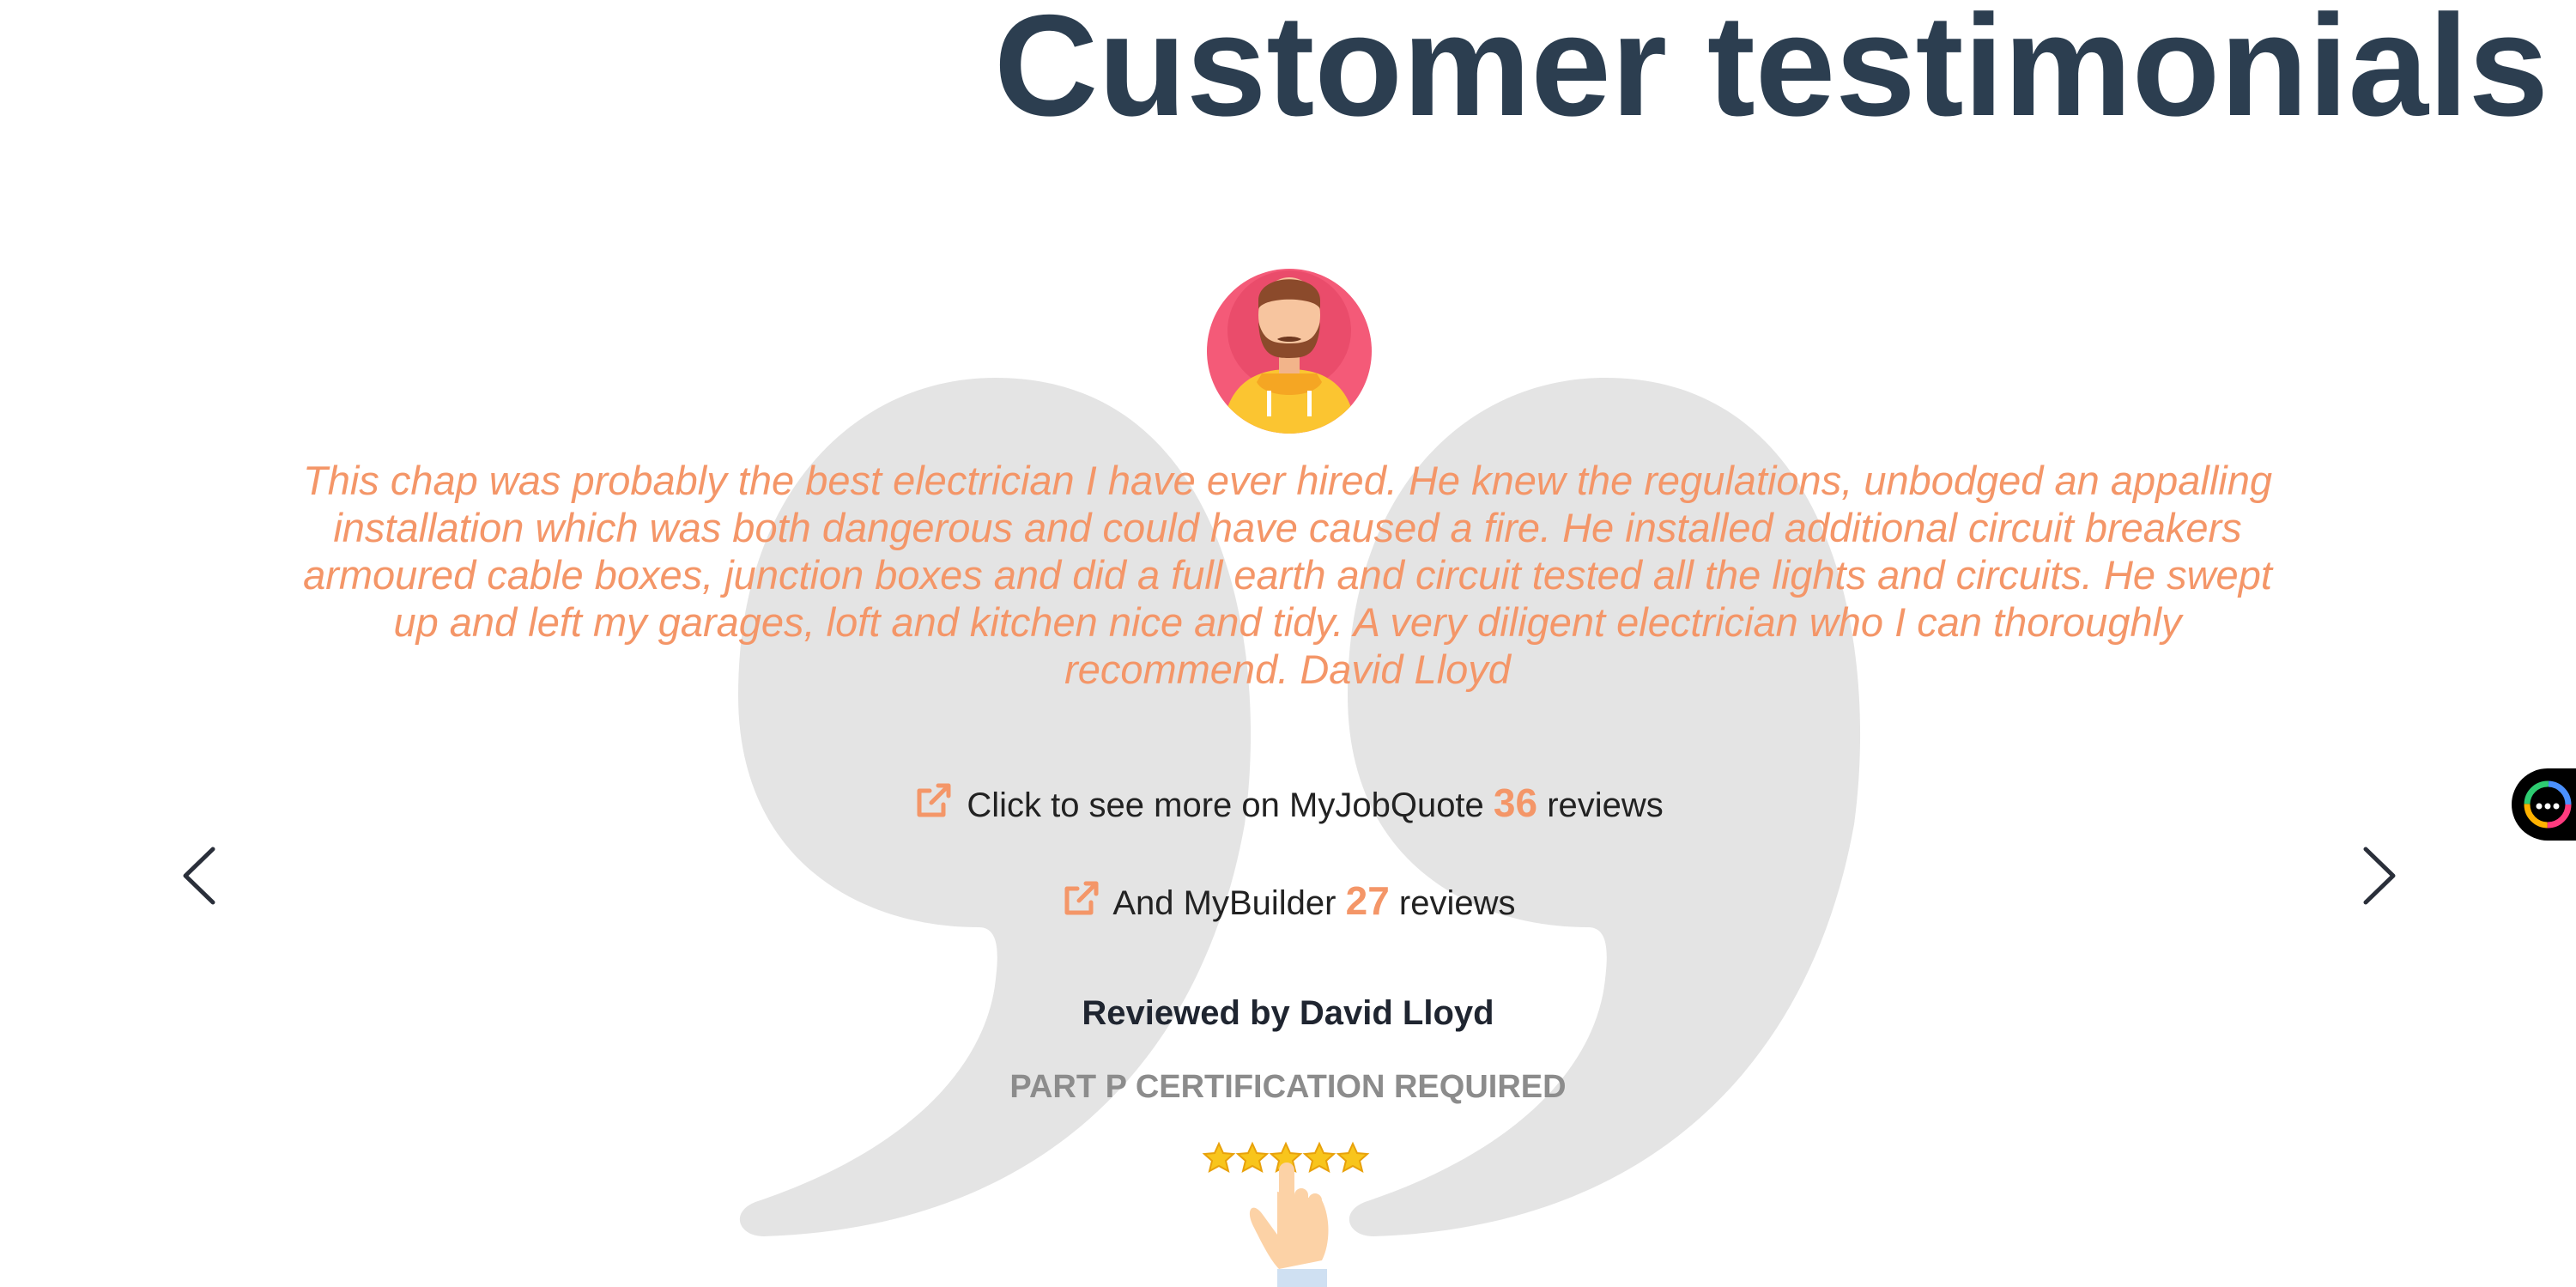  I want to click on star-rating, so click(1286, 1214).